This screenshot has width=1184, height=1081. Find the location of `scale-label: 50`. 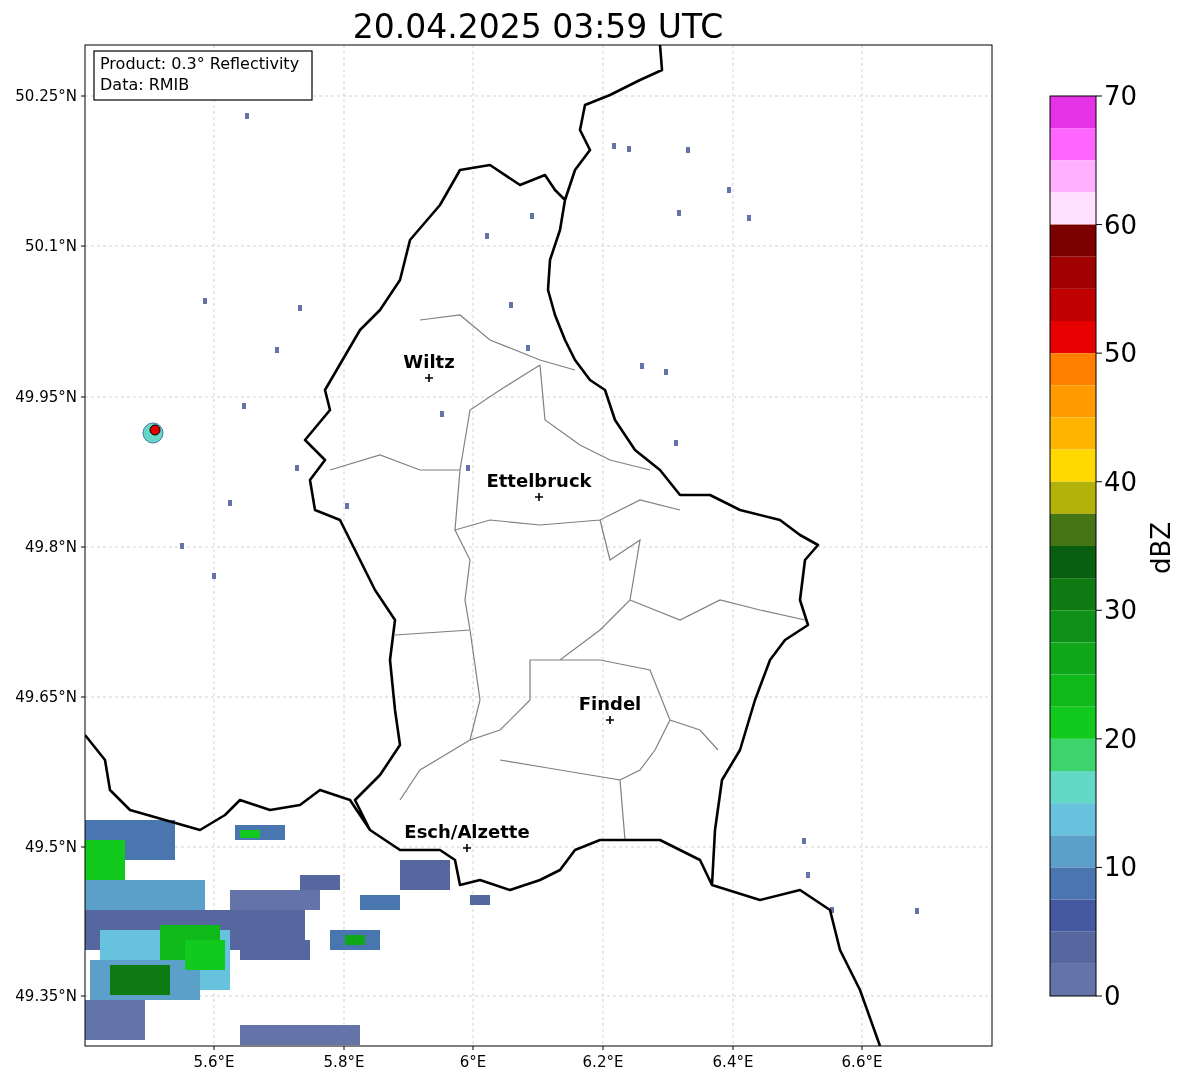

scale-label: 50 is located at coordinates (1121, 353).